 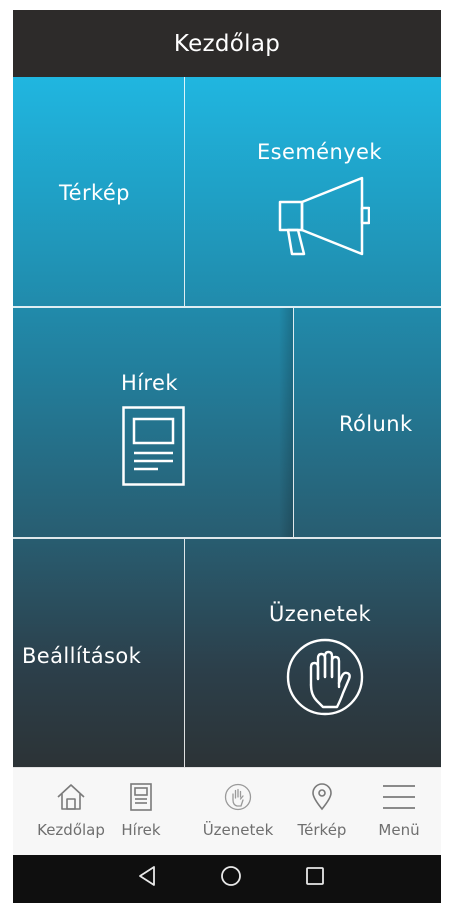 What do you see at coordinates (320, 614) in the screenshot?
I see `tile-messages-label: Üzenetek` at bounding box center [320, 614].